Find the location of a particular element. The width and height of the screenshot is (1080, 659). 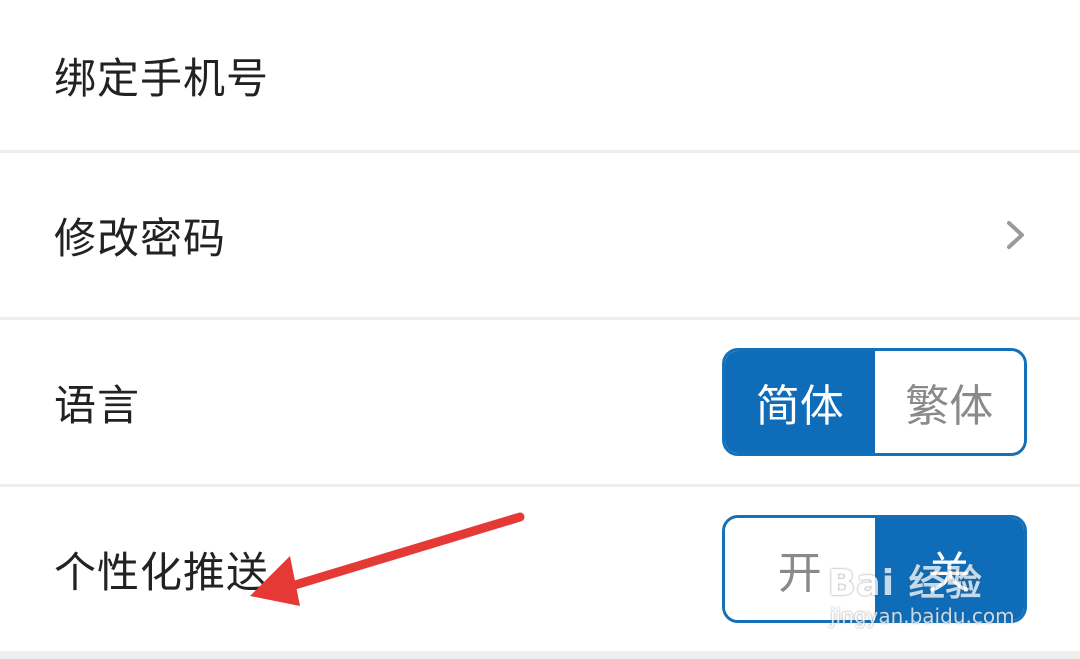

change-password-label: 修改密码 is located at coordinates (140, 238).